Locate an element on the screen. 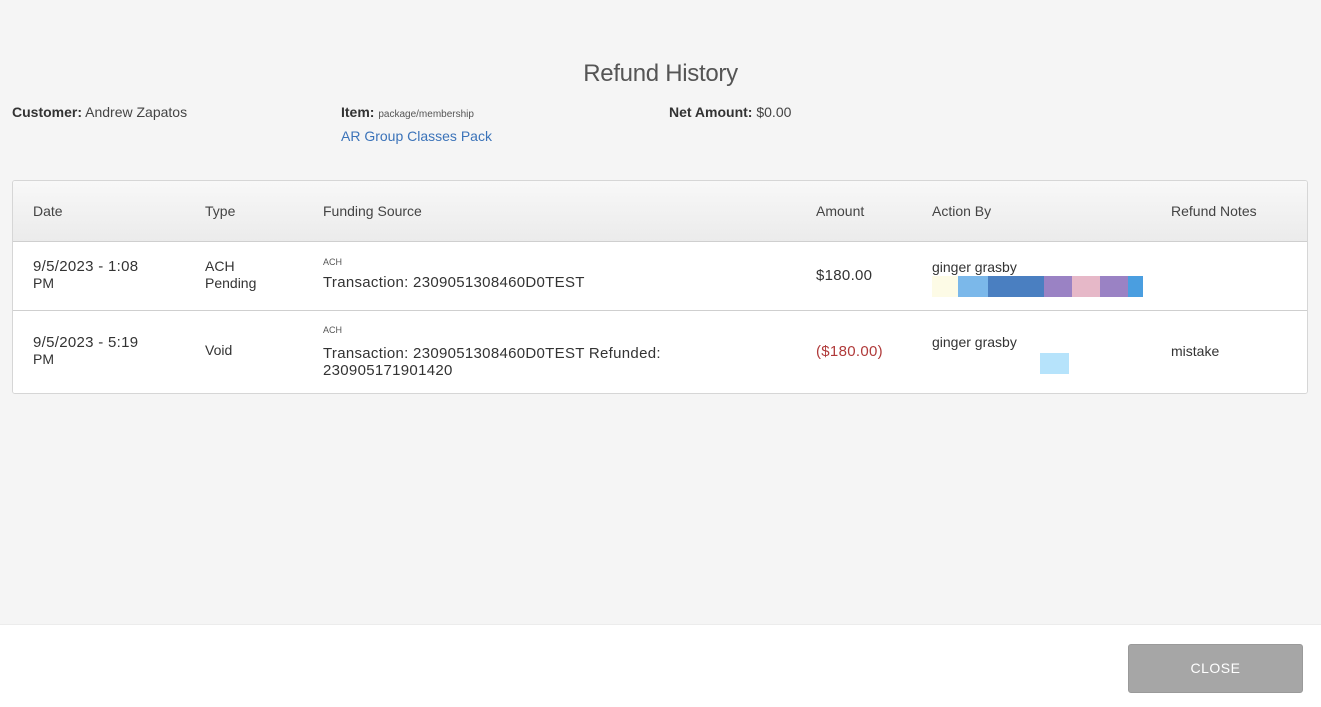 The width and height of the screenshot is (1321, 707). close-button: CLOSE is located at coordinates (1215, 668).